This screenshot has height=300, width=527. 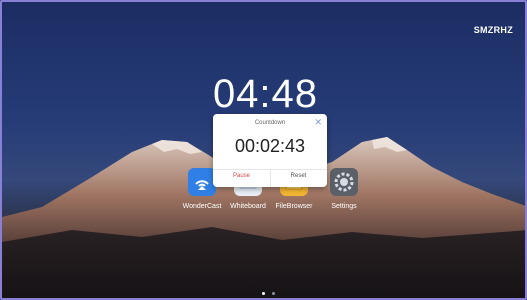 What do you see at coordinates (268, 290) in the screenshot?
I see `page-indicator` at bounding box center [268, 290].